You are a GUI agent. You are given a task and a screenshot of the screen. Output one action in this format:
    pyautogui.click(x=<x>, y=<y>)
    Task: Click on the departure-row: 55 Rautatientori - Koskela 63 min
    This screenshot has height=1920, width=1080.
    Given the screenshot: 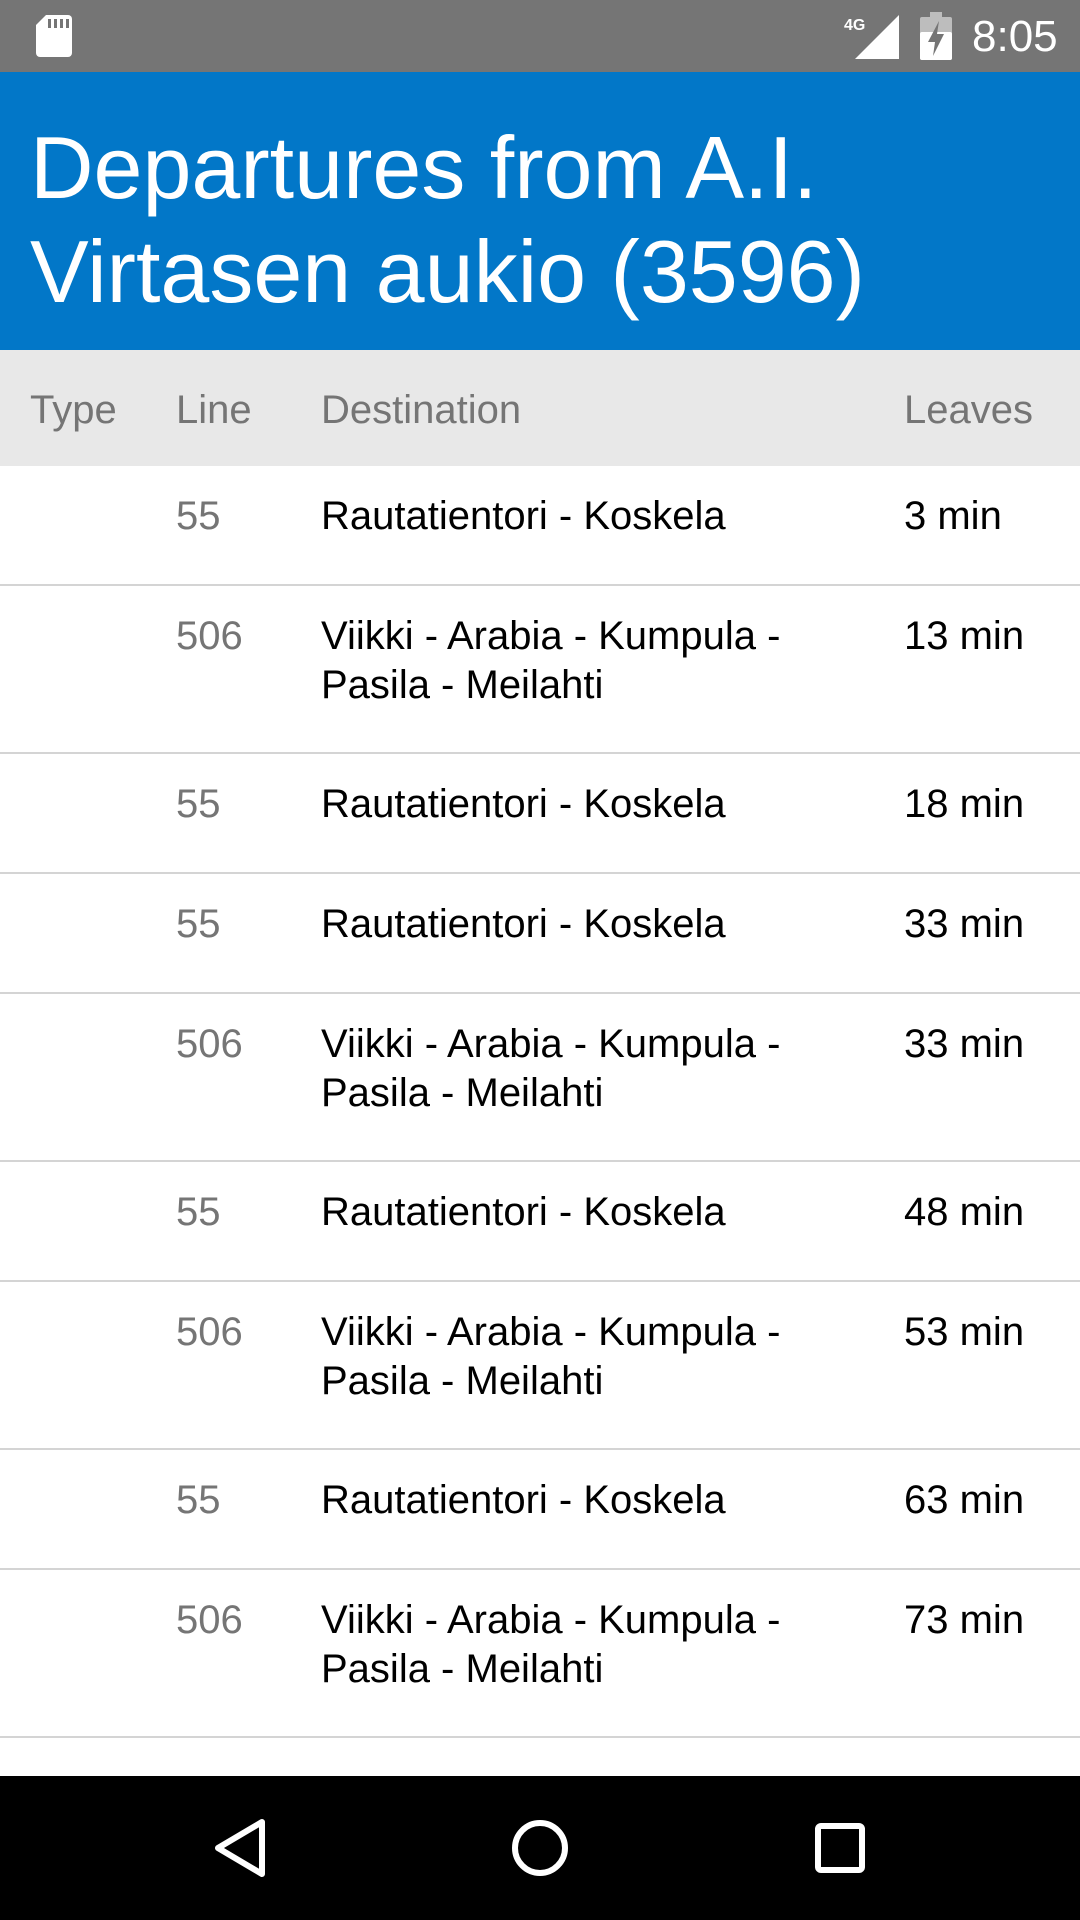 What is the action you would take?
    pyautogui.click(x=540, y=1510)
    